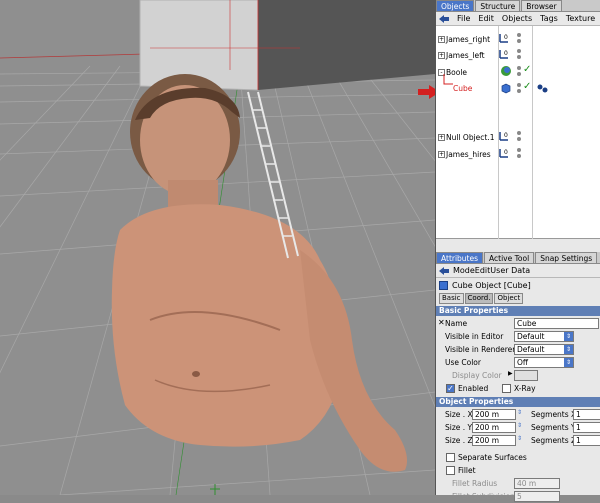 The height and width of the screenshot is (503, 600). I want to click on size-y-label: Size . Y, so click(459, 427).